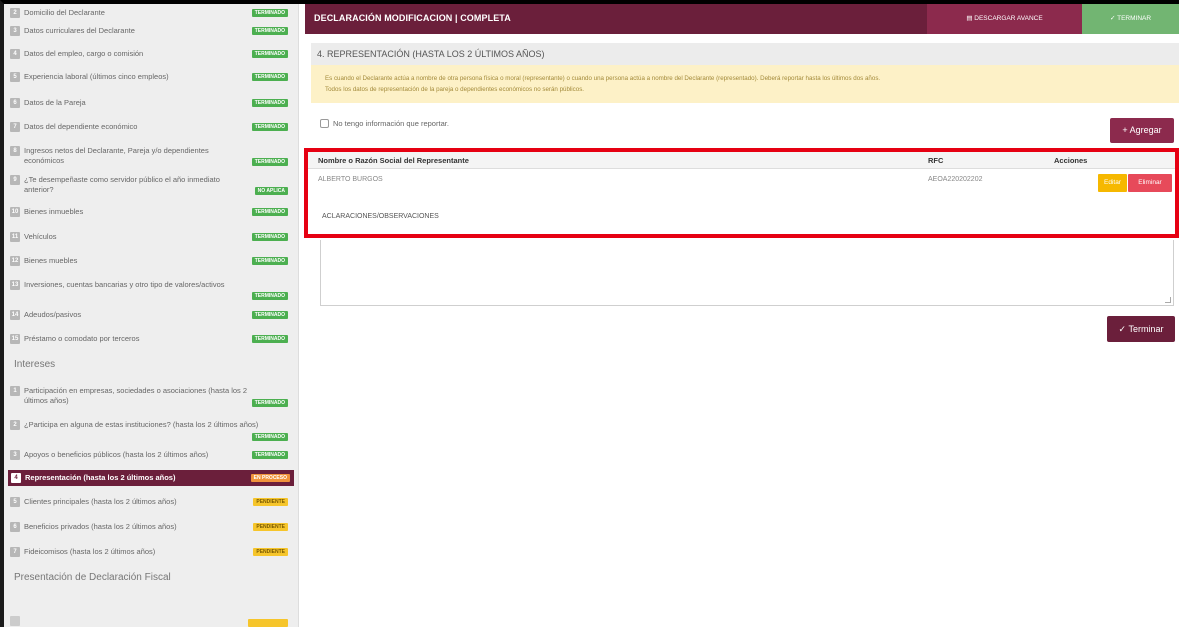  I want to click on step-number: 10, so click(15, 212).